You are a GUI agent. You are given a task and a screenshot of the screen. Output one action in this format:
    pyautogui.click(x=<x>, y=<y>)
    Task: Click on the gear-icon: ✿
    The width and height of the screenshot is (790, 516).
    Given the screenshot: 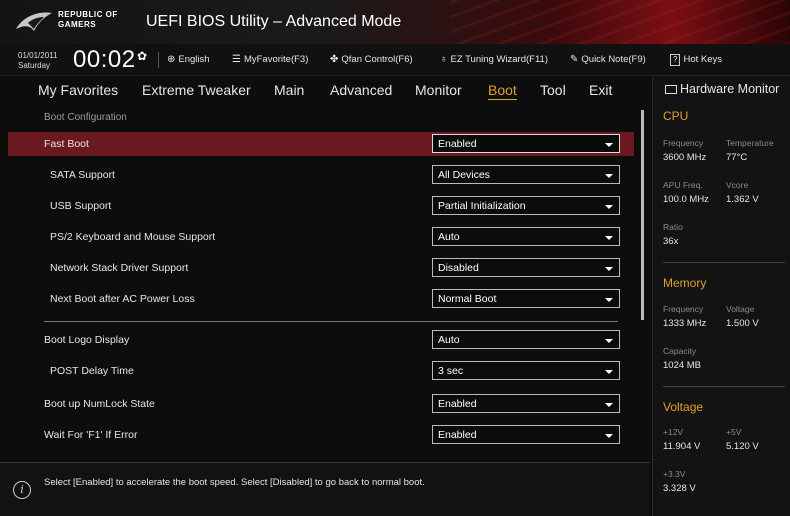 What is the action you would take?
    pyautogui.click(x=142, y=56)
    